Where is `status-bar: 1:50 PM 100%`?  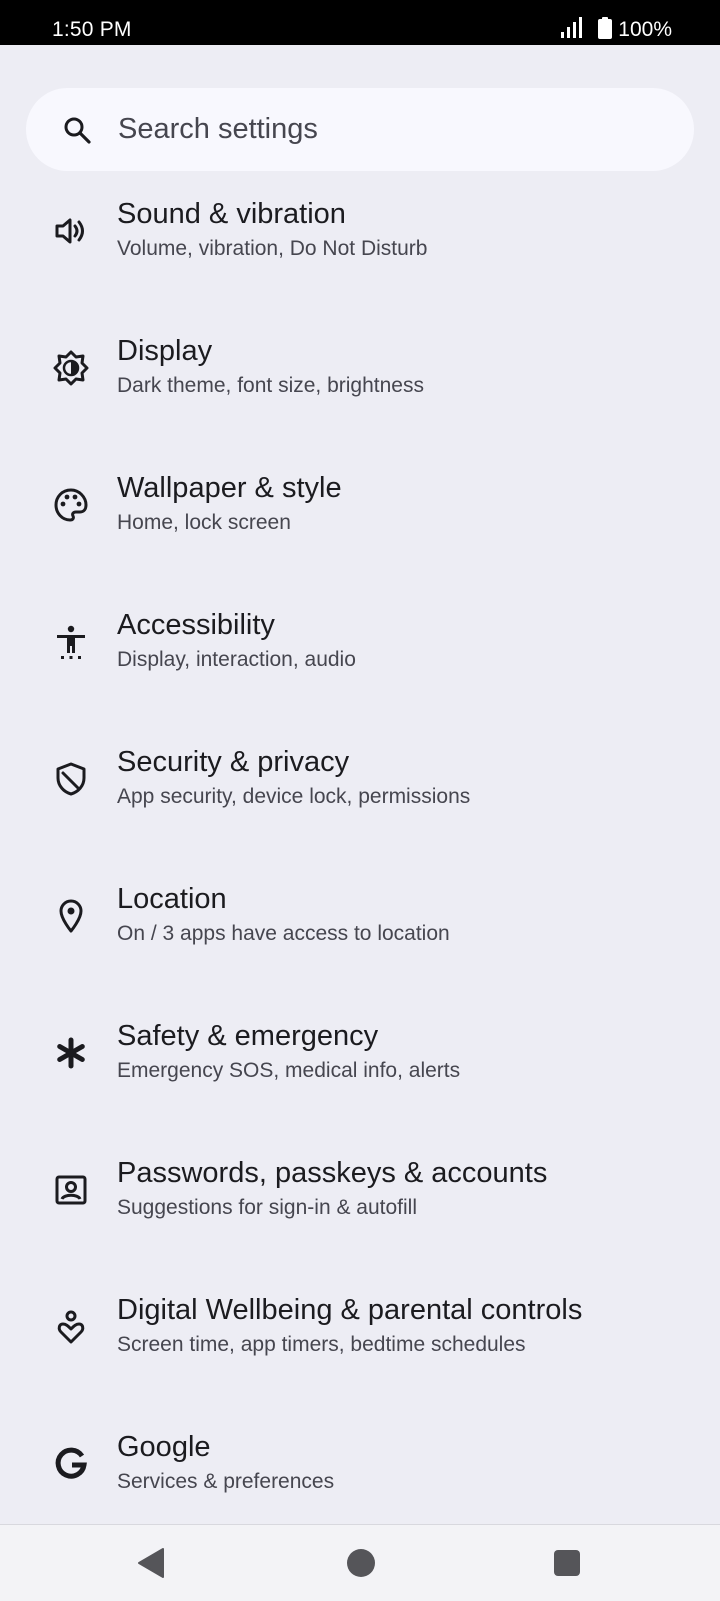 status-bar: 1:50 PM 100% is located at coordinates (360, 22).